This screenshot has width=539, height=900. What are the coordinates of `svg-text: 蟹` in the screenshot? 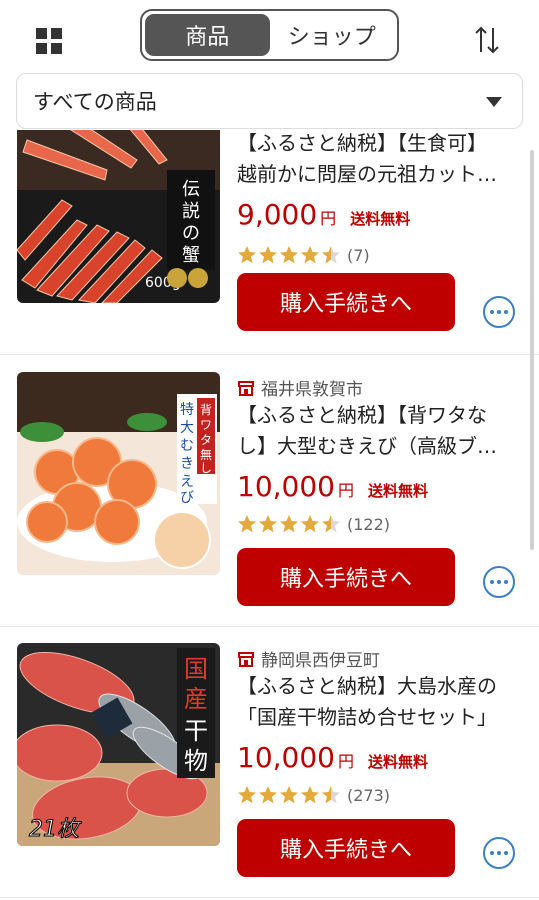 It's located at (191, 255).